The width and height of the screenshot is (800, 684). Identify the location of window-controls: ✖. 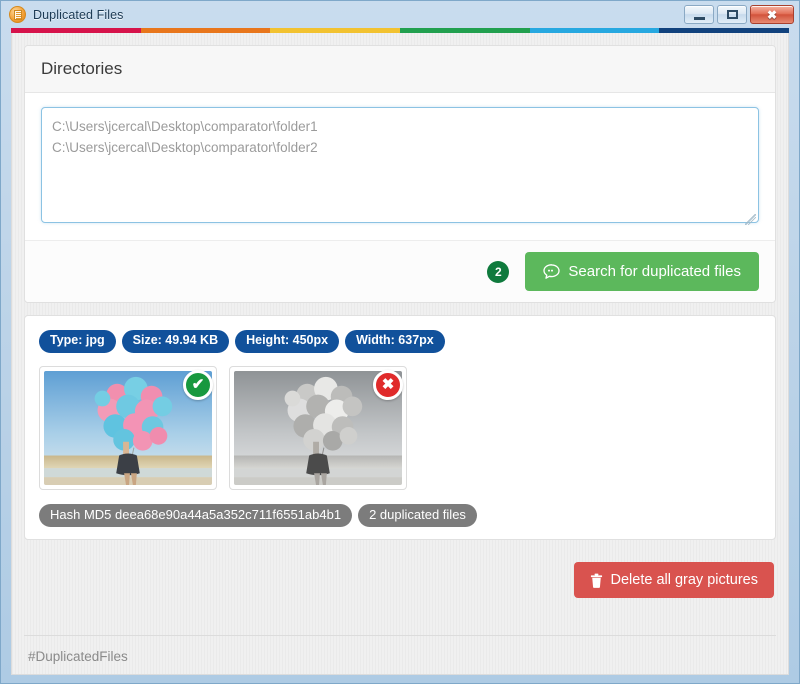
(739, 14).